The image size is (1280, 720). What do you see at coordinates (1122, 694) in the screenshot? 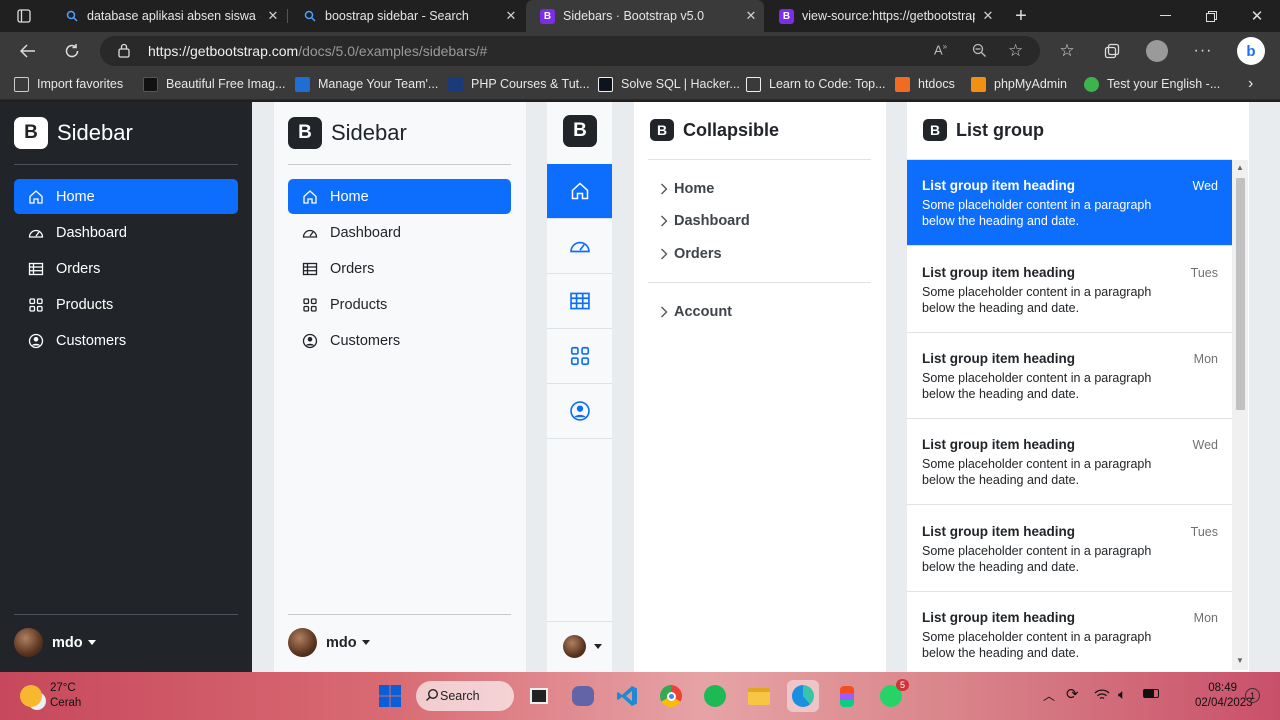
I see `volume-icon: 🔈︎` at bounding box center [1122, 694].